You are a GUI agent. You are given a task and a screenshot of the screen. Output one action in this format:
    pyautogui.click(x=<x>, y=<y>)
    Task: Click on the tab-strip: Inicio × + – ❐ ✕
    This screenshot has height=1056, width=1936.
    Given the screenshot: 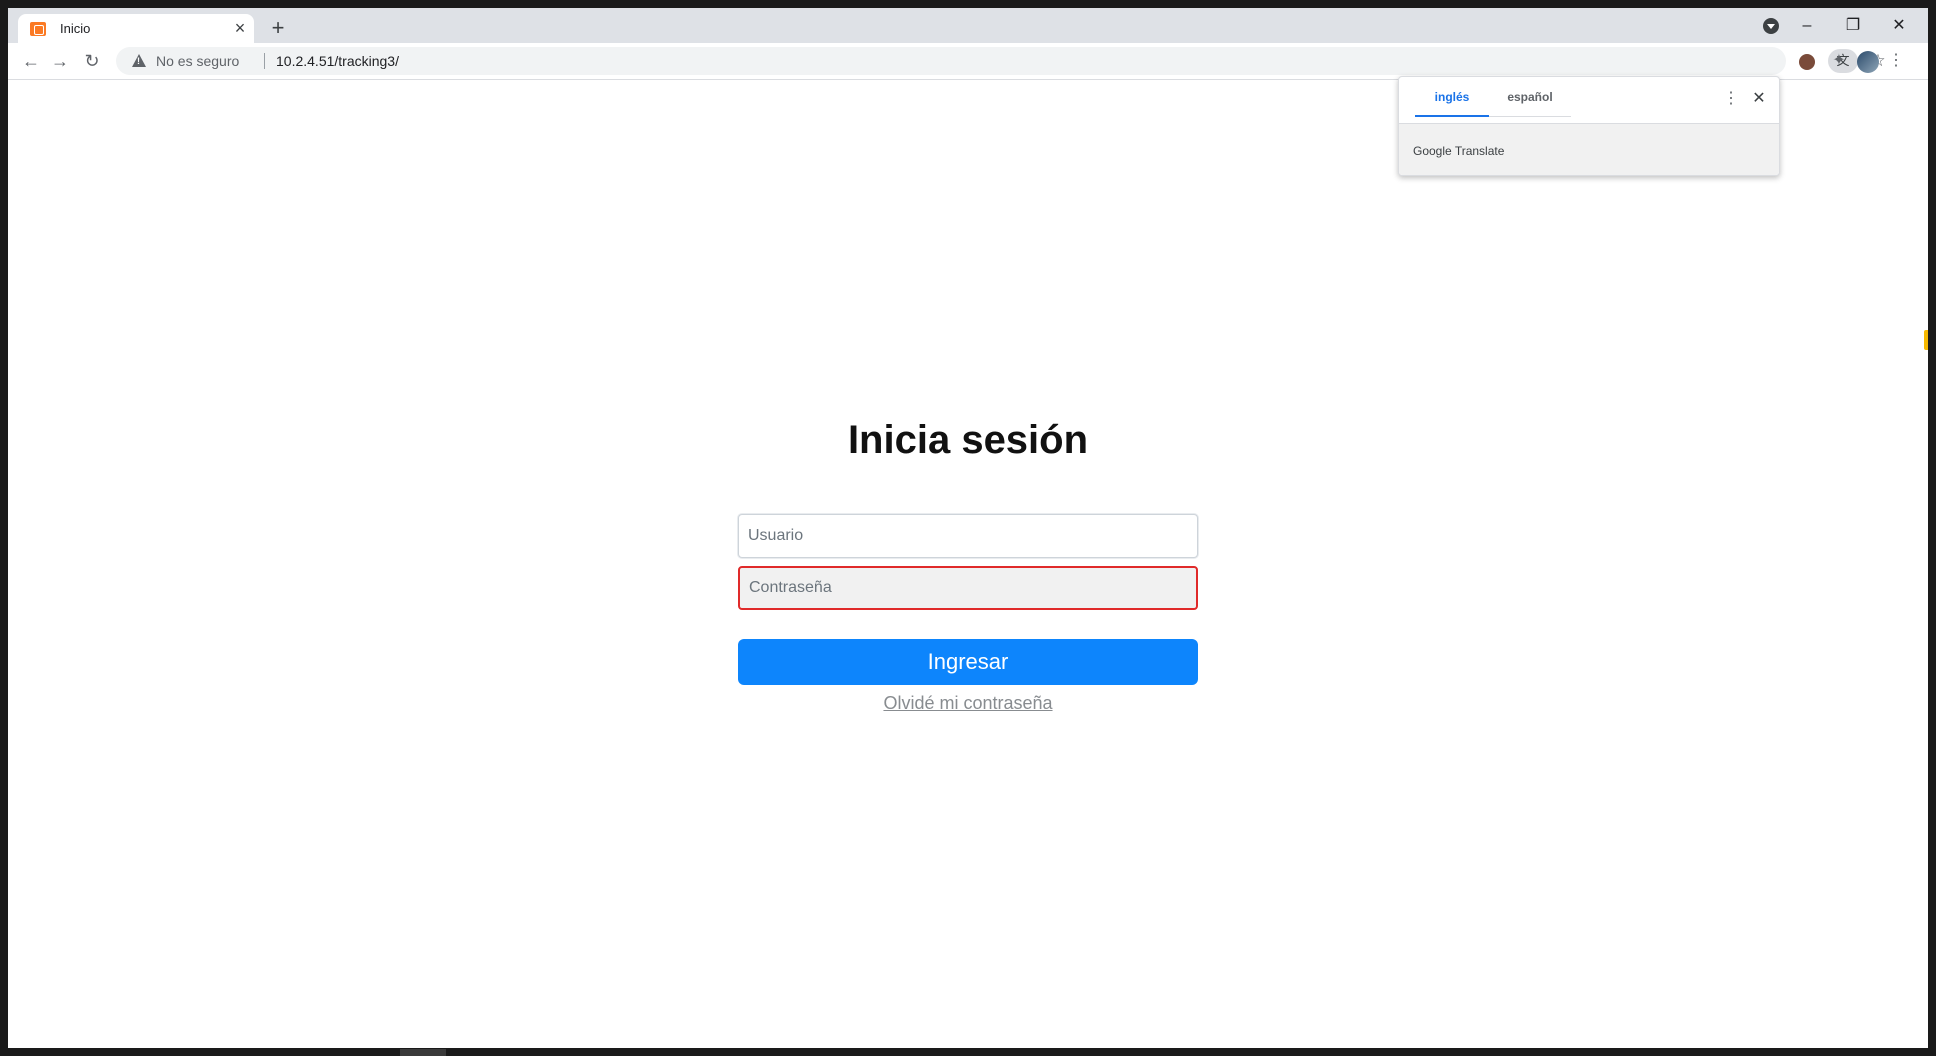 What is the action you would take?
    pyautogui.click(x=968, y=25)
    